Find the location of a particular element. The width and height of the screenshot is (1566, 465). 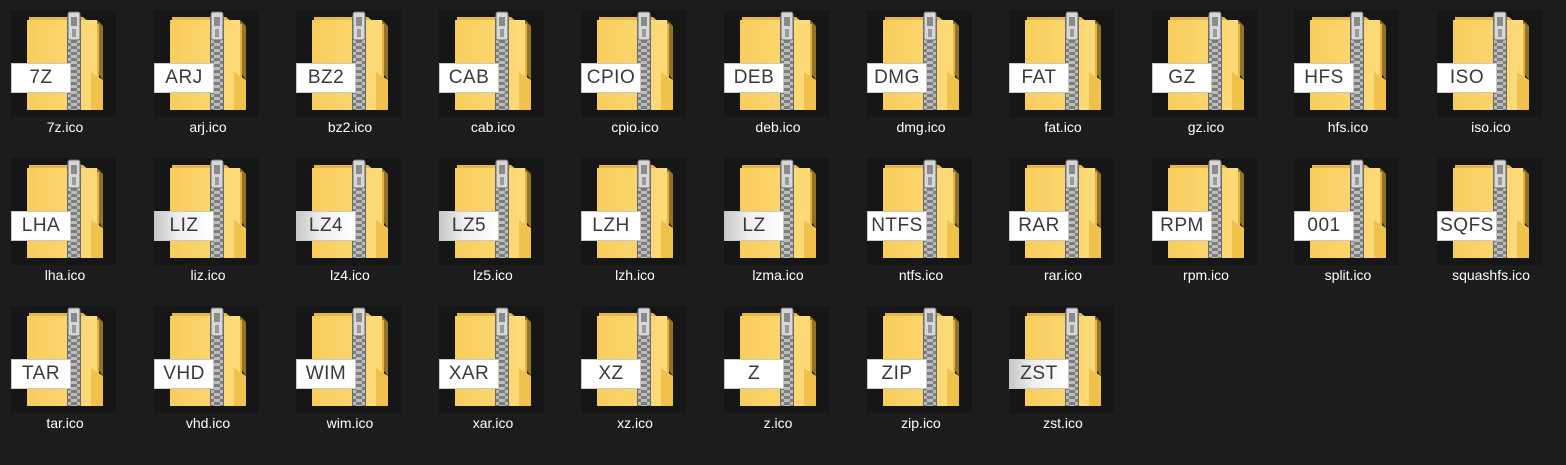

file-name-label: z.ico is located at coordinates (778, 423).